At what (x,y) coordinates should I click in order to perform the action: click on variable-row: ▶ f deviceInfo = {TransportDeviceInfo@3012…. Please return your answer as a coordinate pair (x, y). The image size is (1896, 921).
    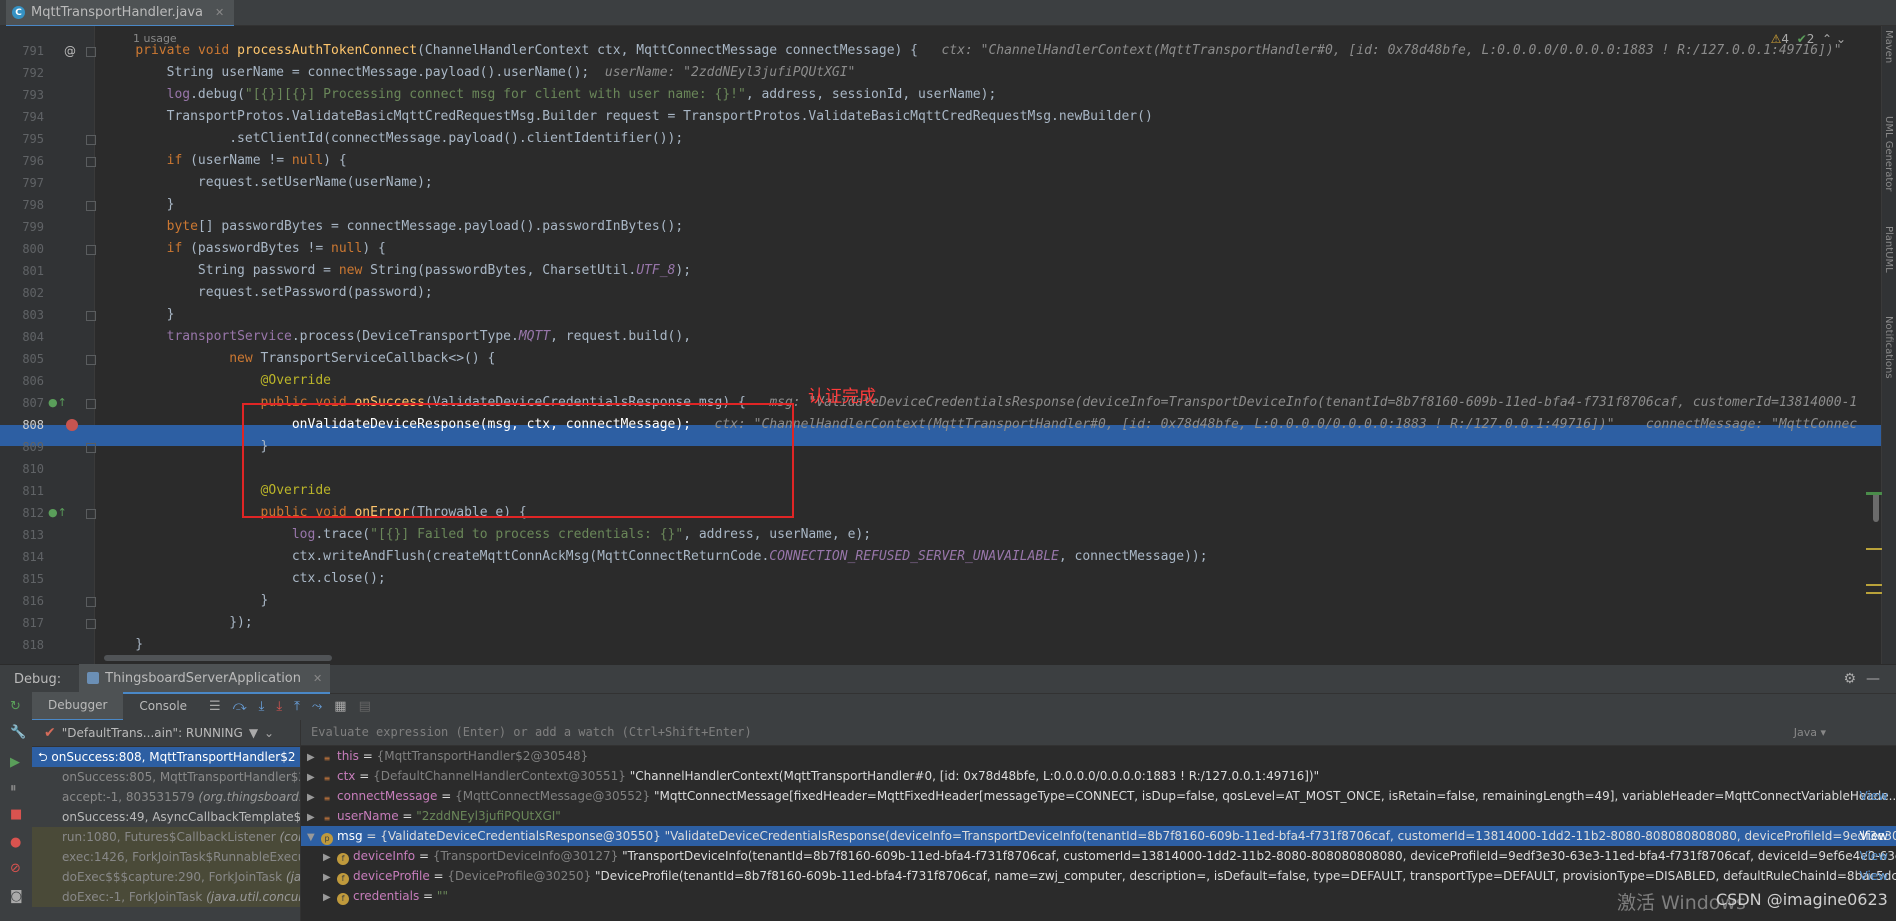
    Looking at the image, I should click on (1098, 856).